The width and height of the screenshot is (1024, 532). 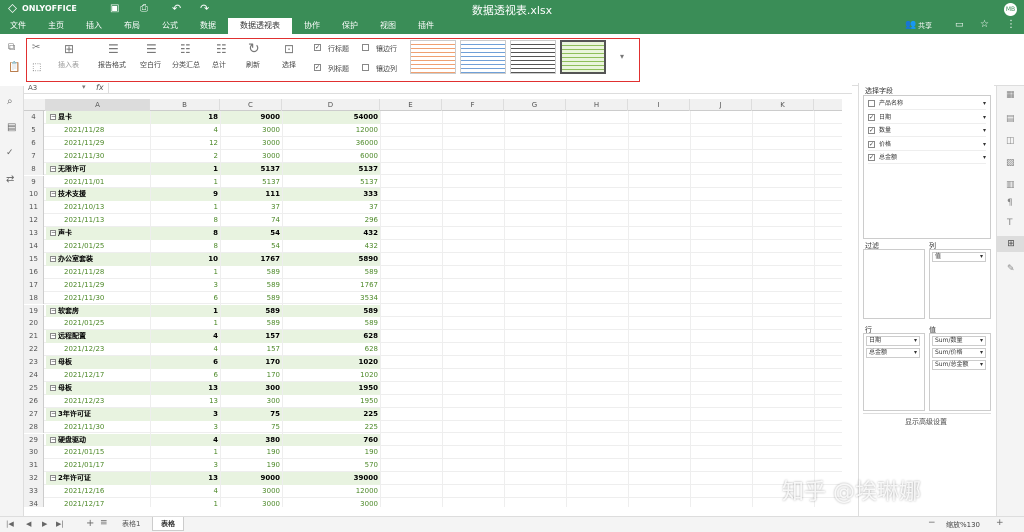 I want to click on save-icon: ▣, so click(x=114, y=8).